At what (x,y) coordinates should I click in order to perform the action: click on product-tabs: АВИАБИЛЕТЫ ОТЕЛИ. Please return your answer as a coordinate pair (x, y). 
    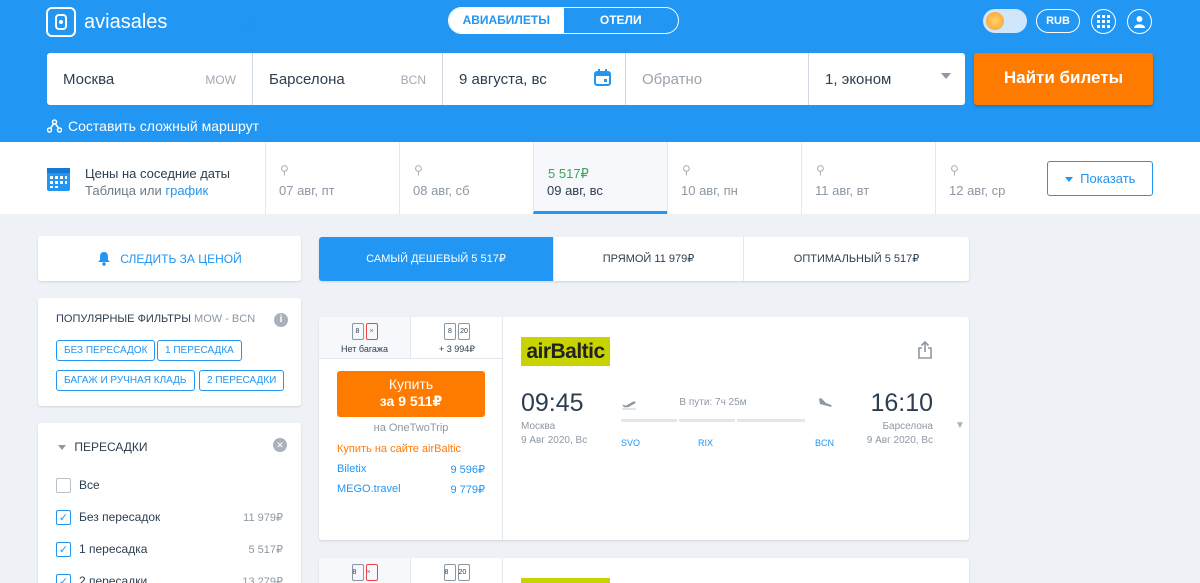
    Looking at the image, I should click on (563, 20).